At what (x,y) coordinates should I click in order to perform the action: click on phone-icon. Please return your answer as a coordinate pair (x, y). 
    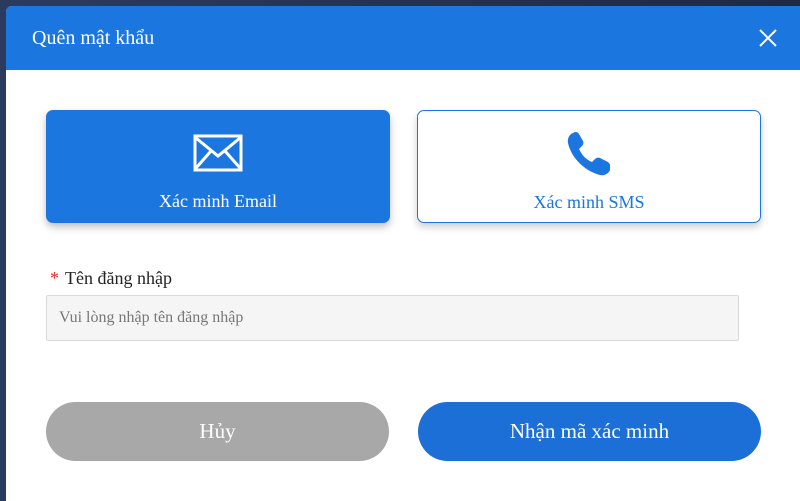
    Looking at the image, I should click on (588, 154).